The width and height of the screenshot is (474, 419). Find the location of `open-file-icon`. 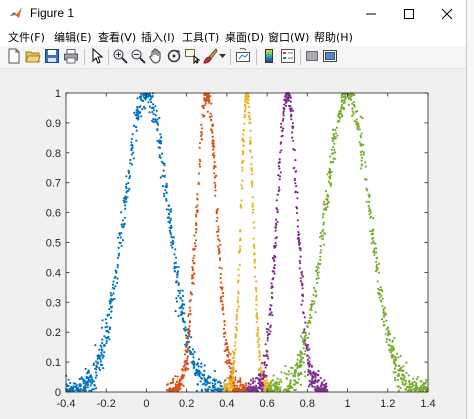

open-file-icon is located at coordinates (33, 56).